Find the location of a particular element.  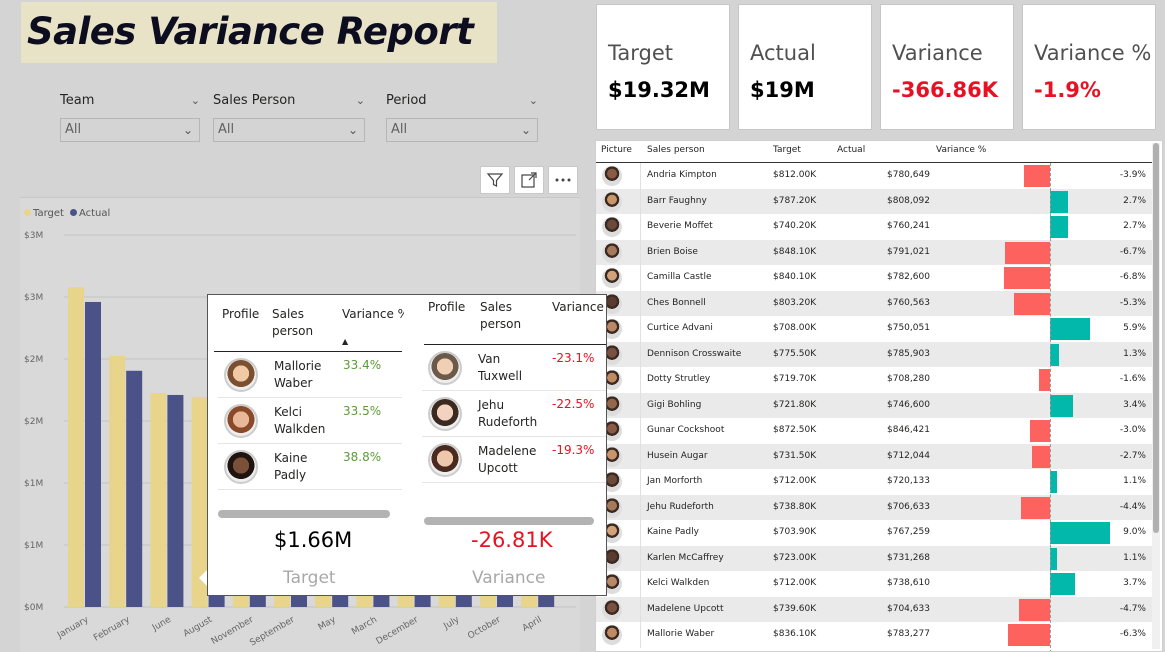

table-row: Barr Faughny $787.20K $808,092 2.7% is located at coordinates (874, 201).